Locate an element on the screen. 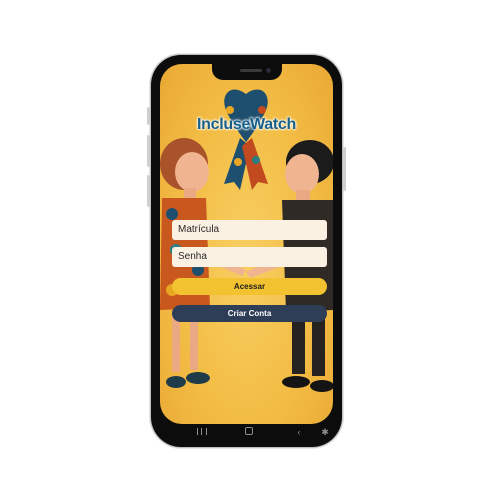 The height and width of the screenshot is (500, 500). speaker-grille is located at coordinates (251, 70).